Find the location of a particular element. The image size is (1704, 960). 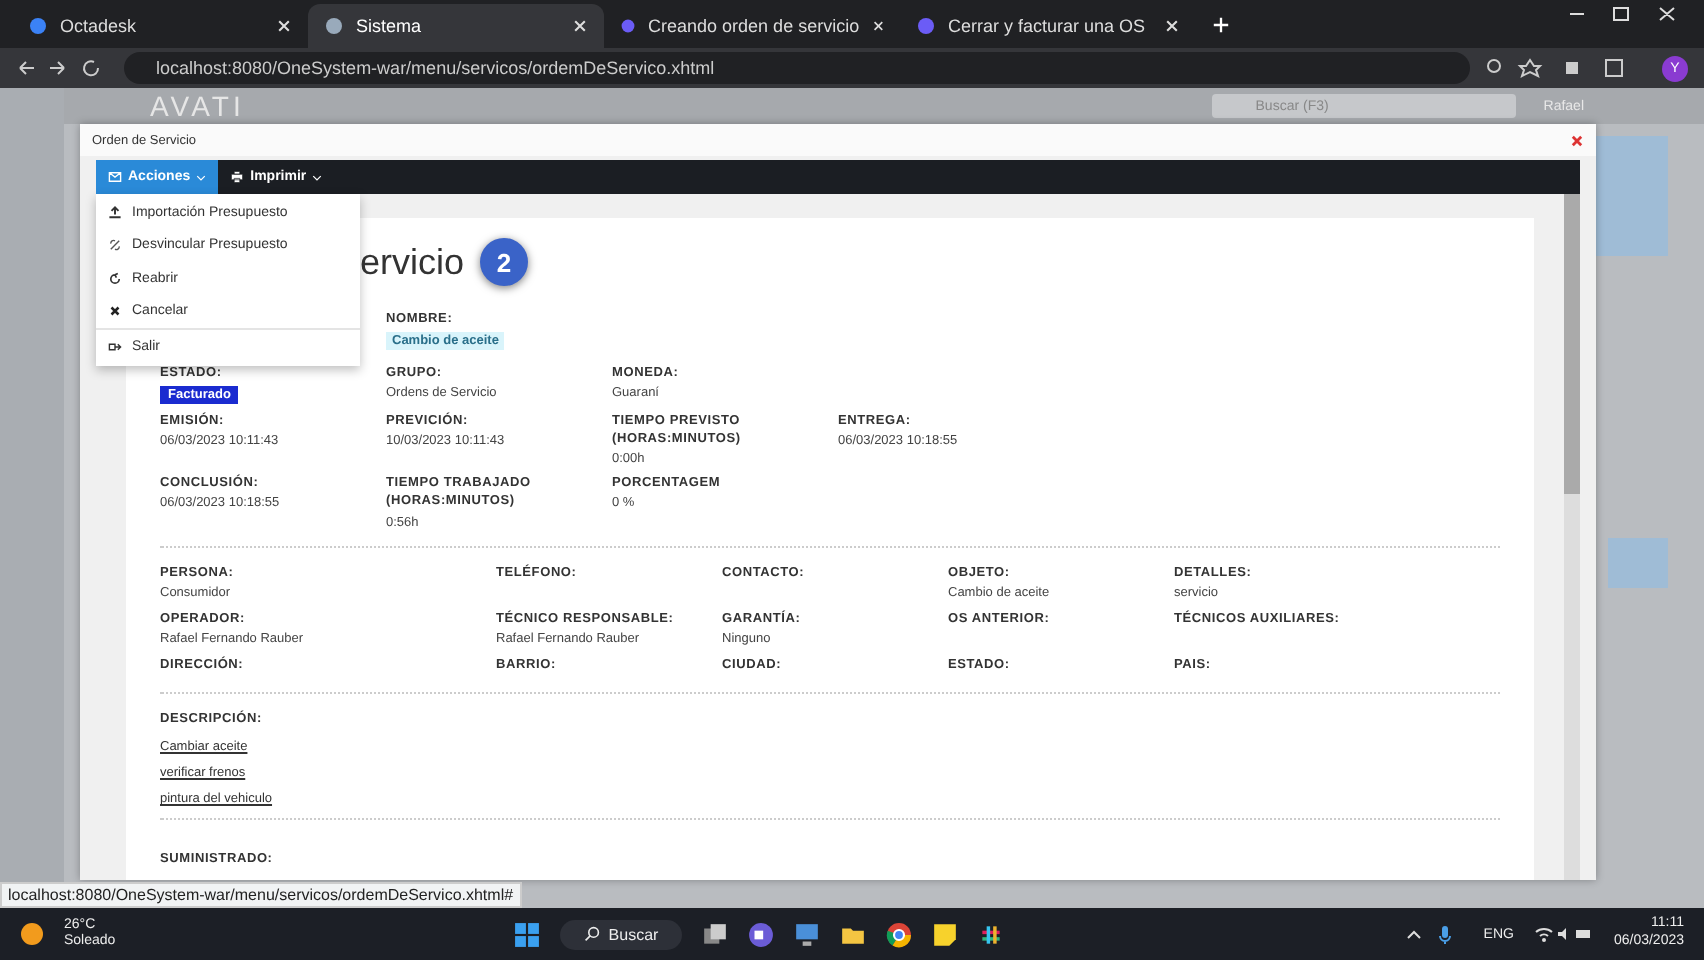

background-panel is located at coordinates (1638, 563).